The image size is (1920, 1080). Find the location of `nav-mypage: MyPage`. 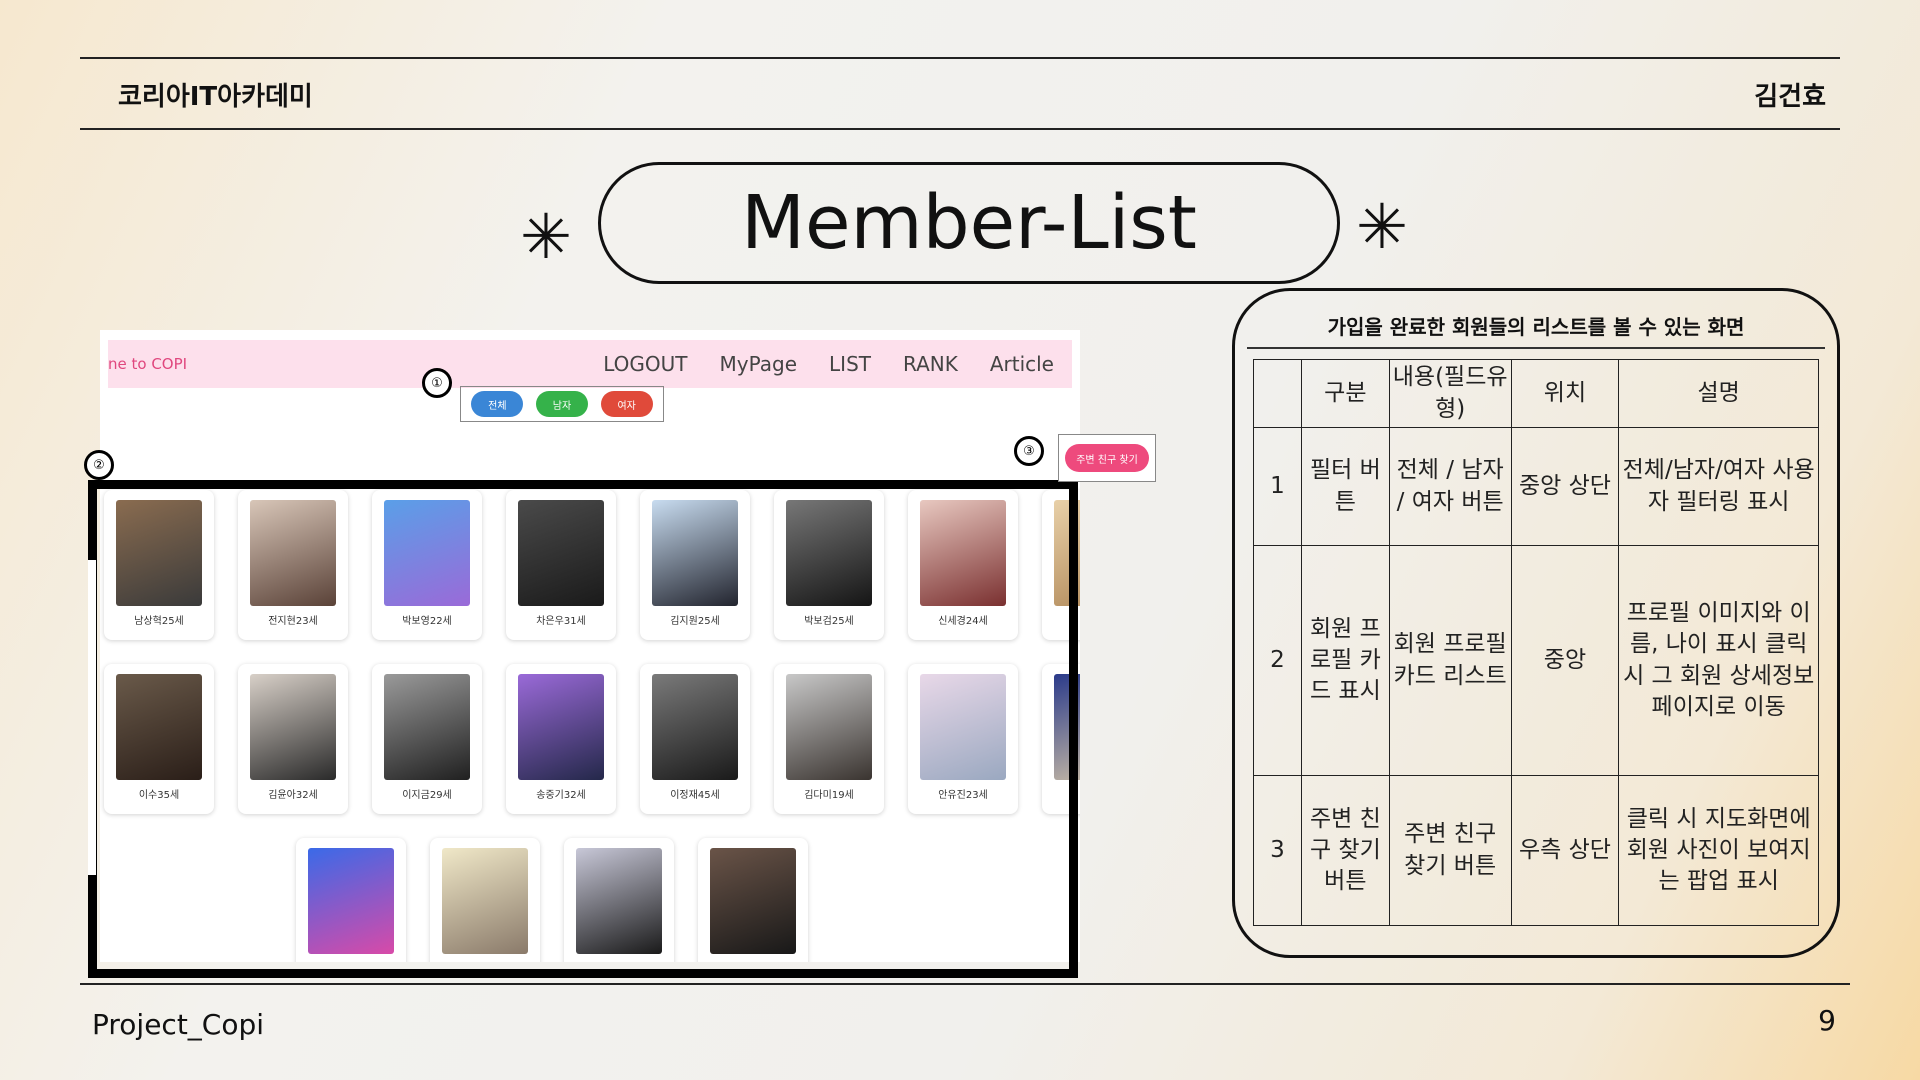

nav-mypage: MyPage is located at coordinates (759, 364).